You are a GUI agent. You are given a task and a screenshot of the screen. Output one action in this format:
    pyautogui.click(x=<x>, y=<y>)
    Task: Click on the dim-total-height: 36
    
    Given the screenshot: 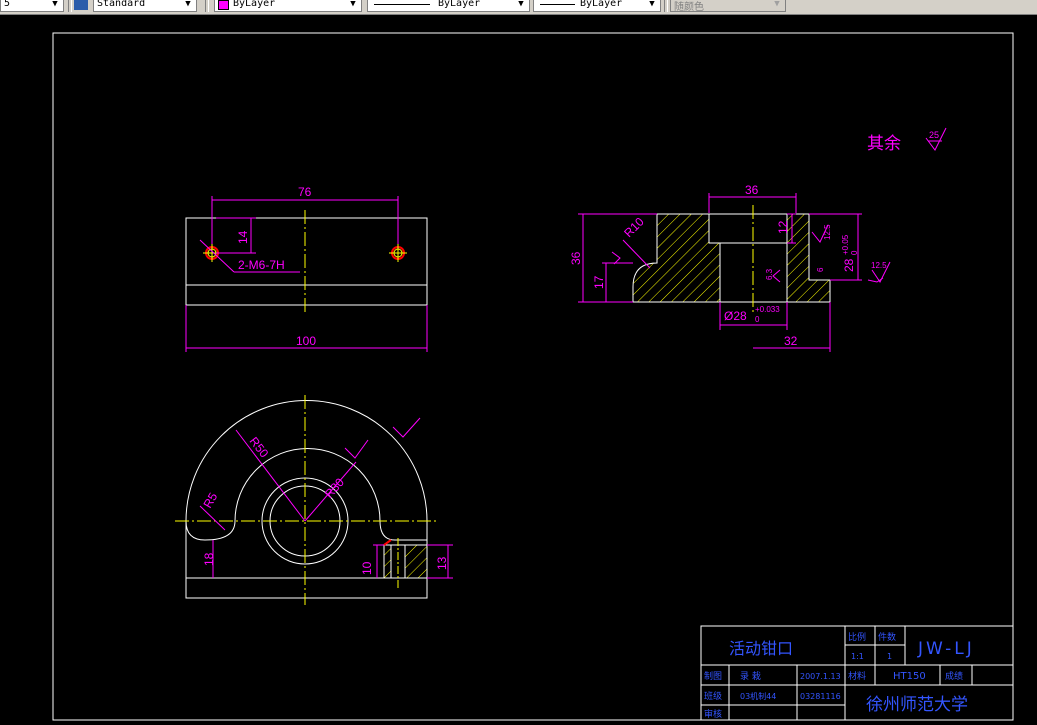 What is the action you would take?
    pyautogui.click(x=576, y=258)
    